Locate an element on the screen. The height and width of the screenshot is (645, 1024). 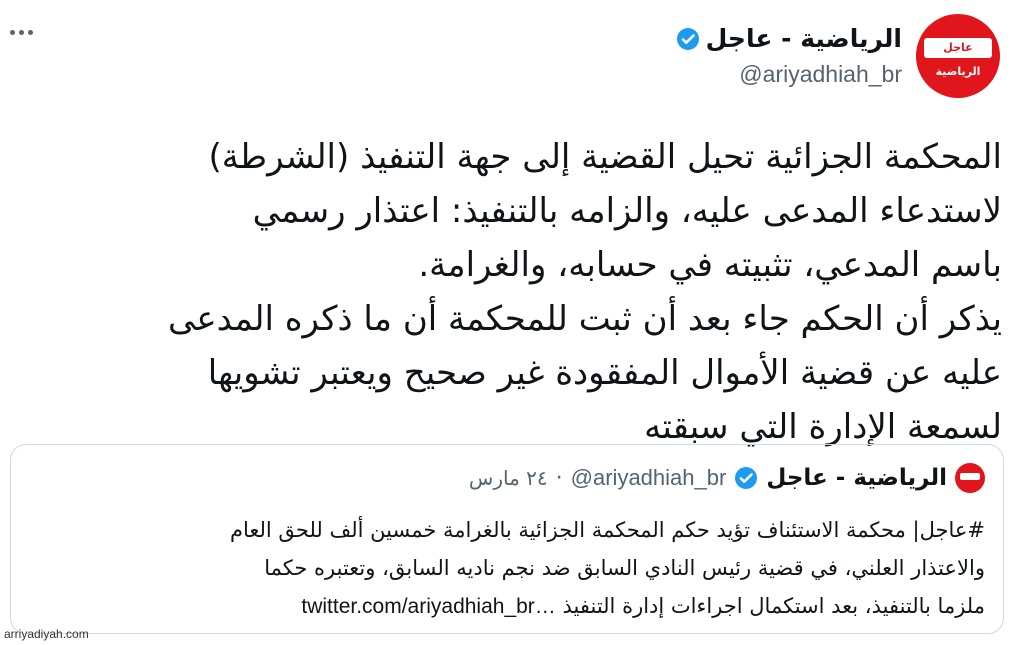
watermark: arriyadiyah.com is located at coordinates (46, 634).